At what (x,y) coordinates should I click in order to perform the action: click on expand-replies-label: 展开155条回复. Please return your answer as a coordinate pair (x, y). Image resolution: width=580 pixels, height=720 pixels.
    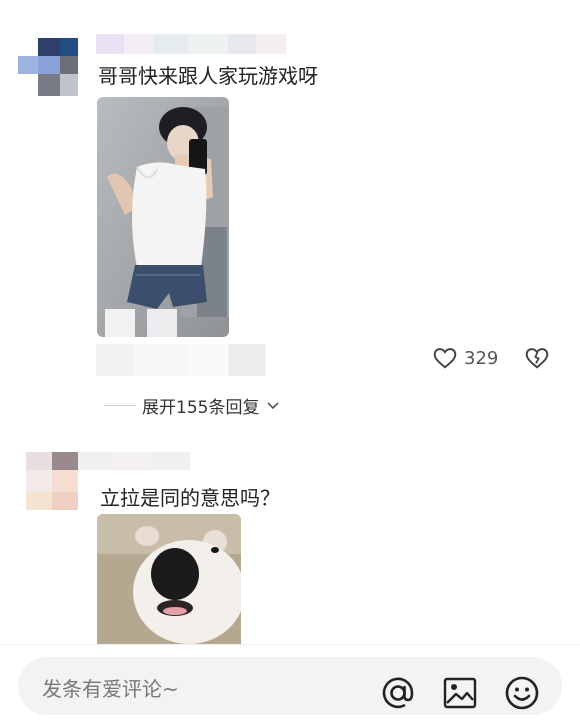
    Looking at the image, I should click on (201, 407).